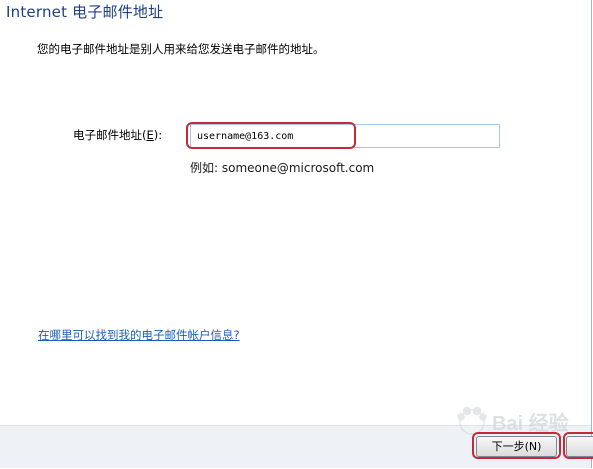  What do you see at coordinates (150, 135) in the screenshot?
I see `email-label-hotkey: E` at bounding box center [150, 135].